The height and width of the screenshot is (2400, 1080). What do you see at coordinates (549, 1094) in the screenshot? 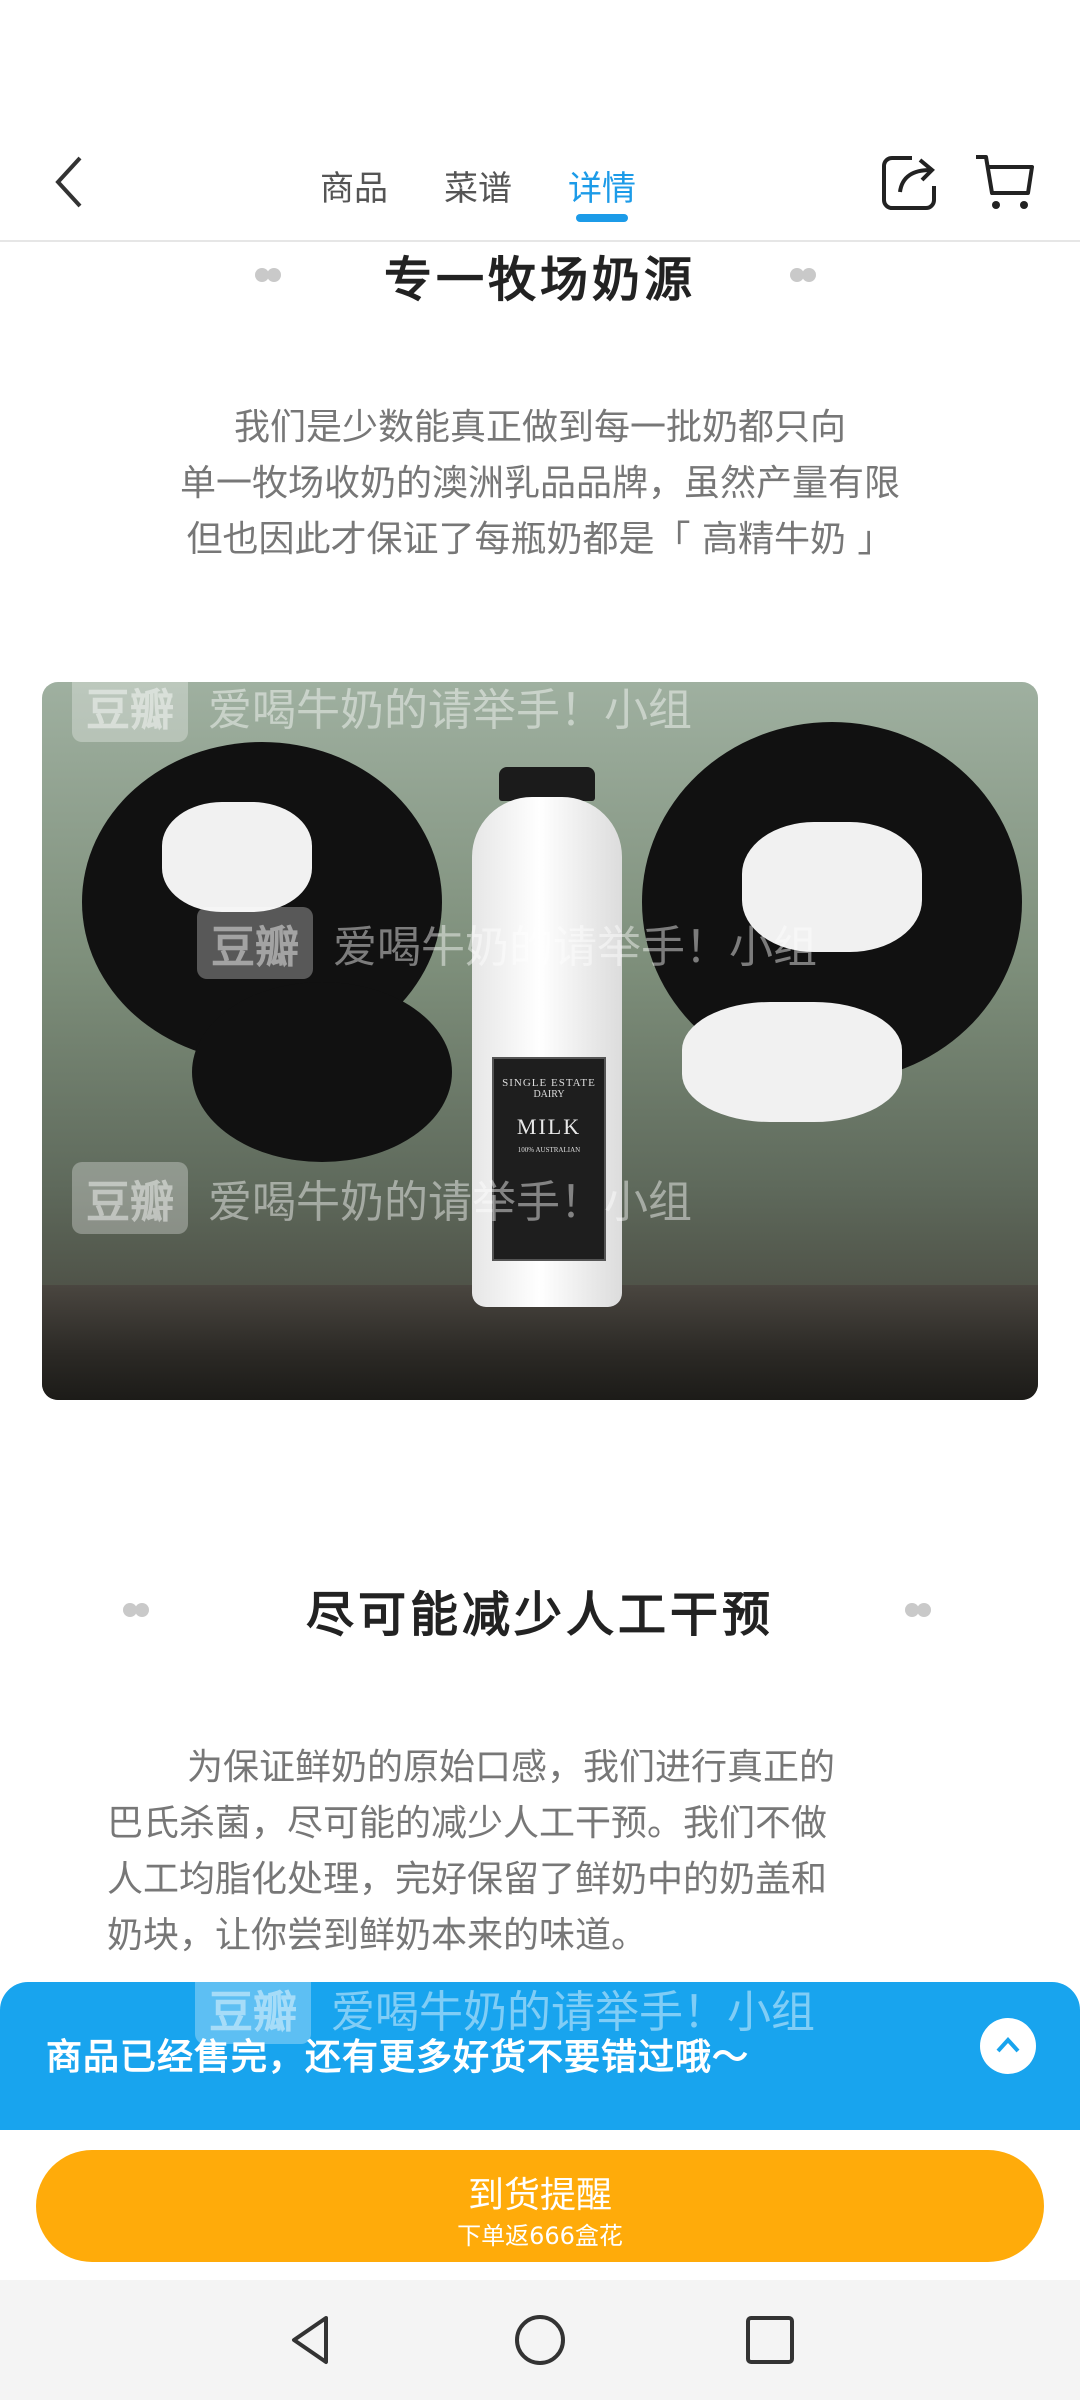
I see `bottle-label-sub: DAIRY` at bounding box center [549, 1094].